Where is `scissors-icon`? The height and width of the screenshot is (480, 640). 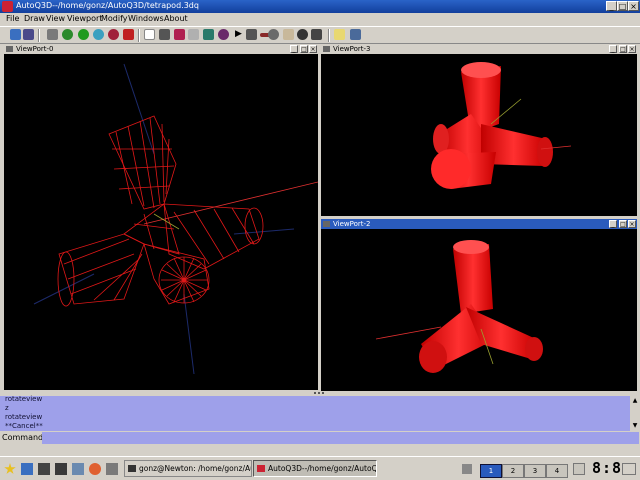
scissors-icon is located at coordinates (164, 34).